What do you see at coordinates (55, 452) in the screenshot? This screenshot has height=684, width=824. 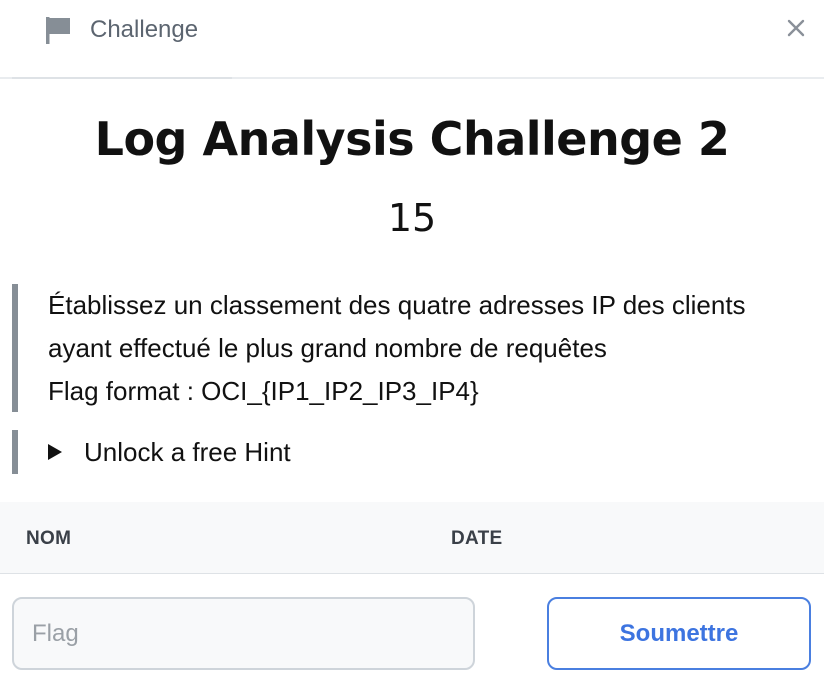 I see `triangle-right-icon` at bounding box center [55, 452].